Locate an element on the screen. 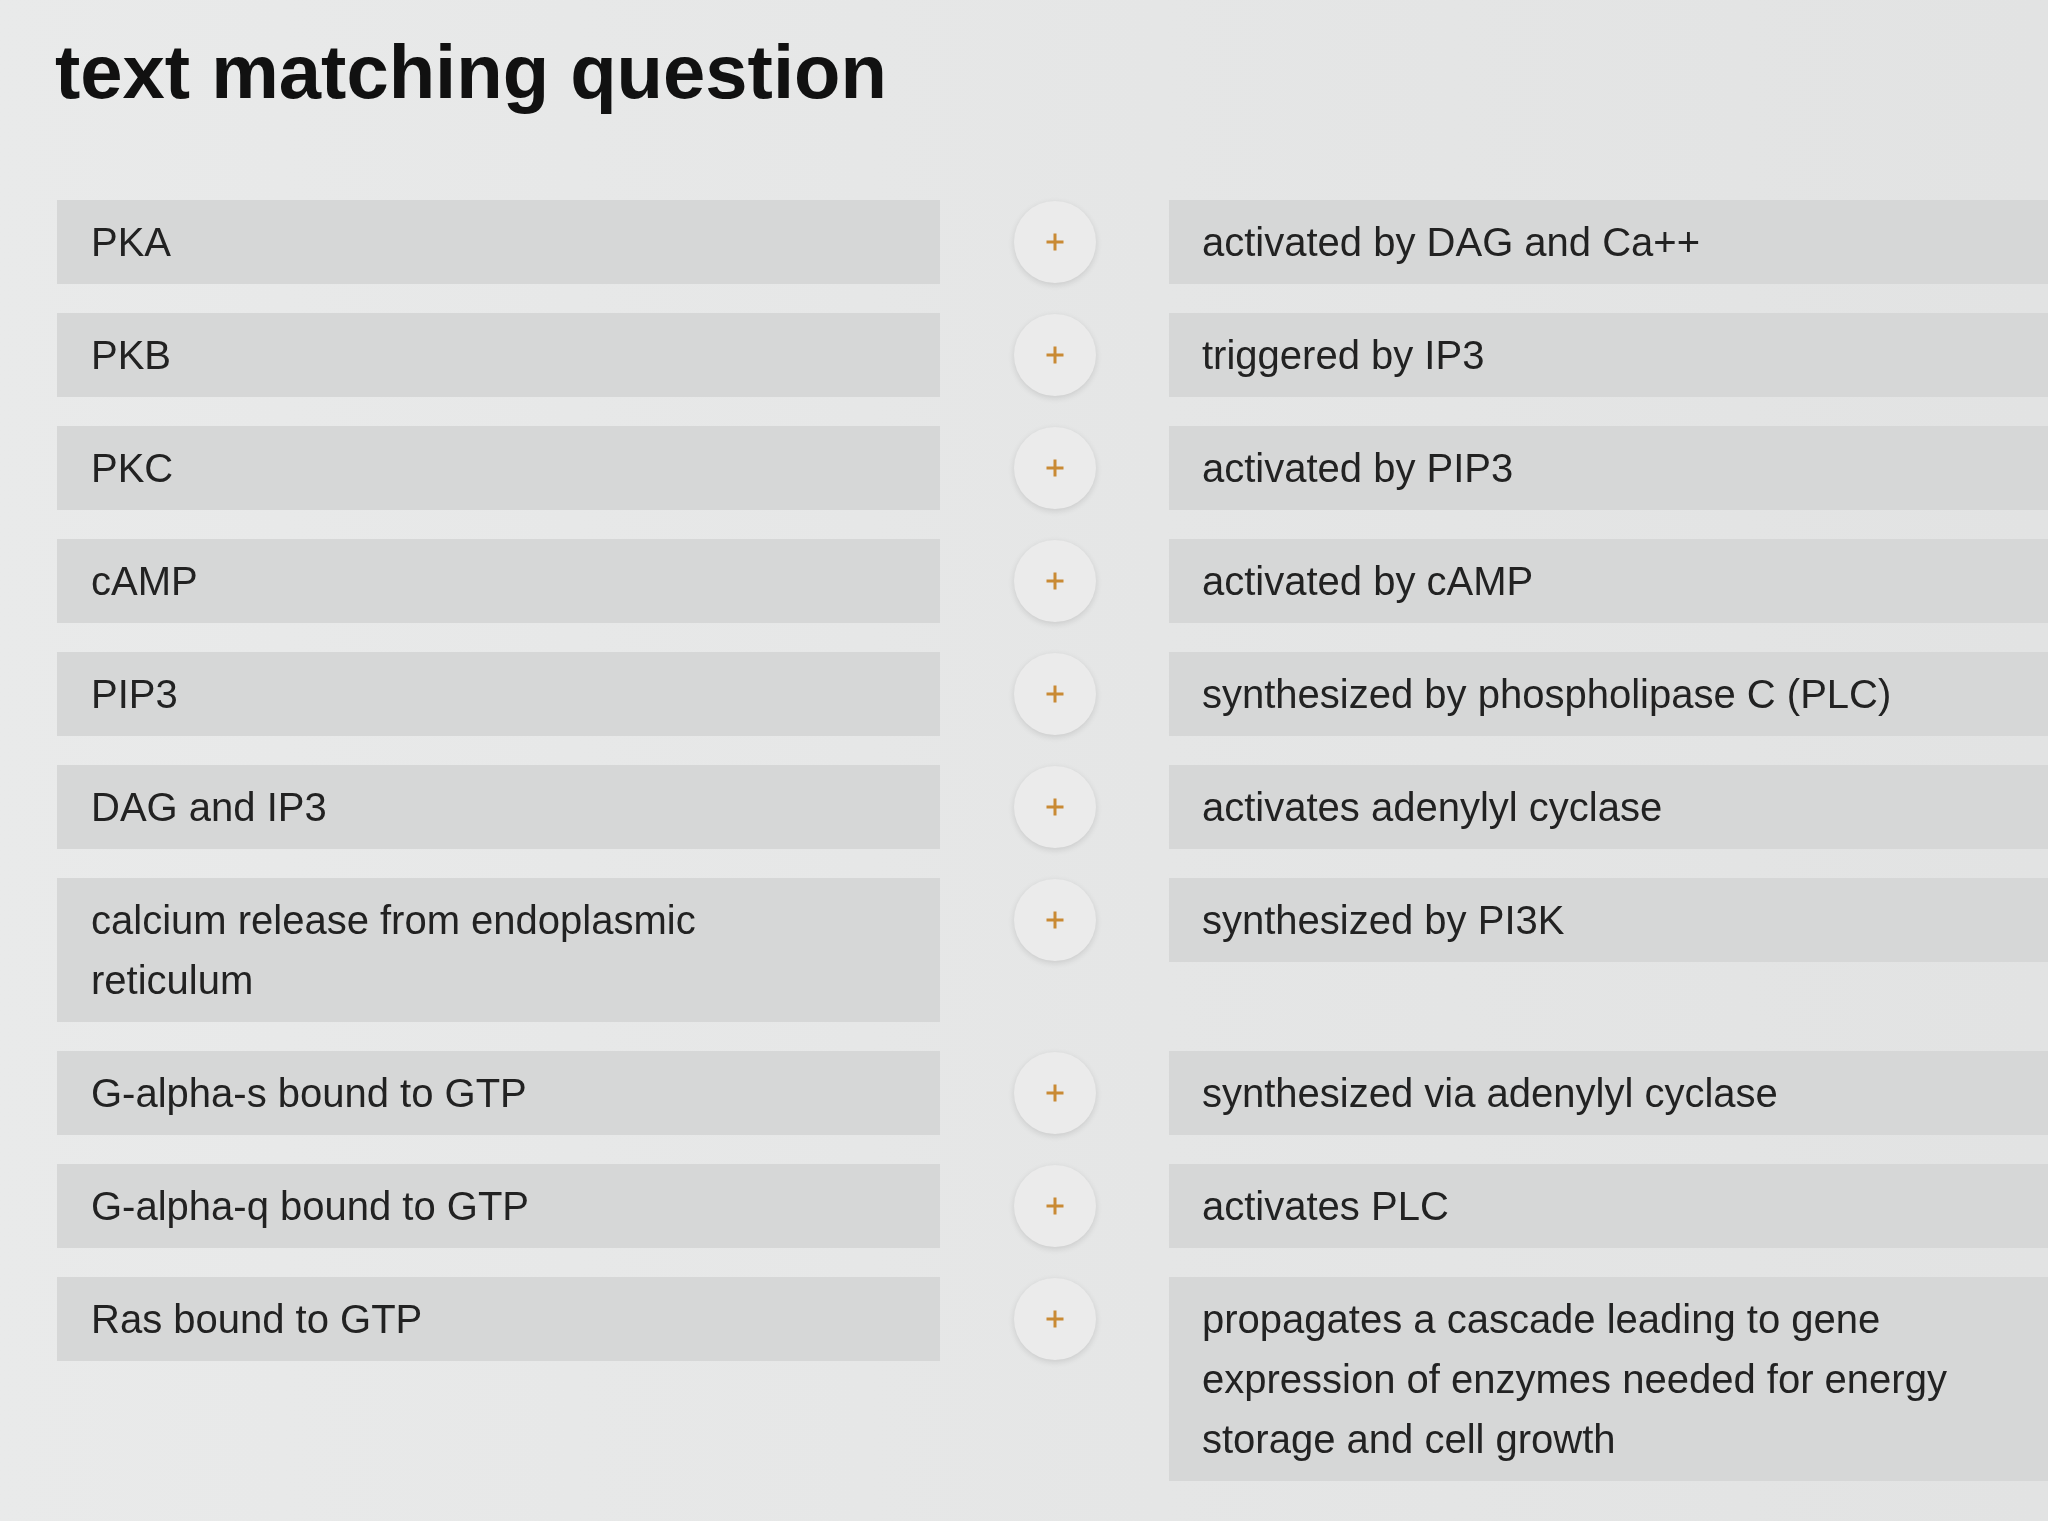 The width and height of the screenshot is (2048, 1521). answer-option: activated by cAMP is located at coordinates (1608, 581).